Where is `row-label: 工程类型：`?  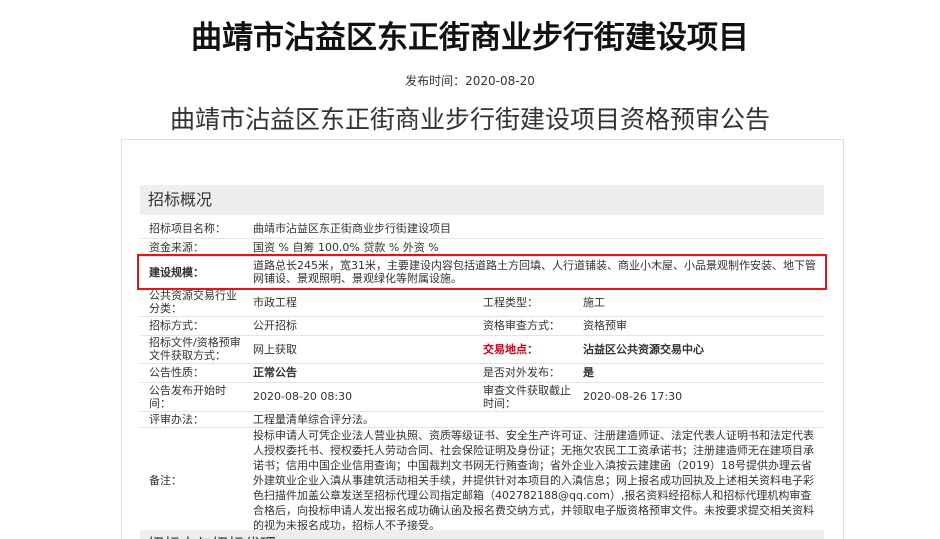 row-label: 工程类型： is located at coordinates (527, 302).